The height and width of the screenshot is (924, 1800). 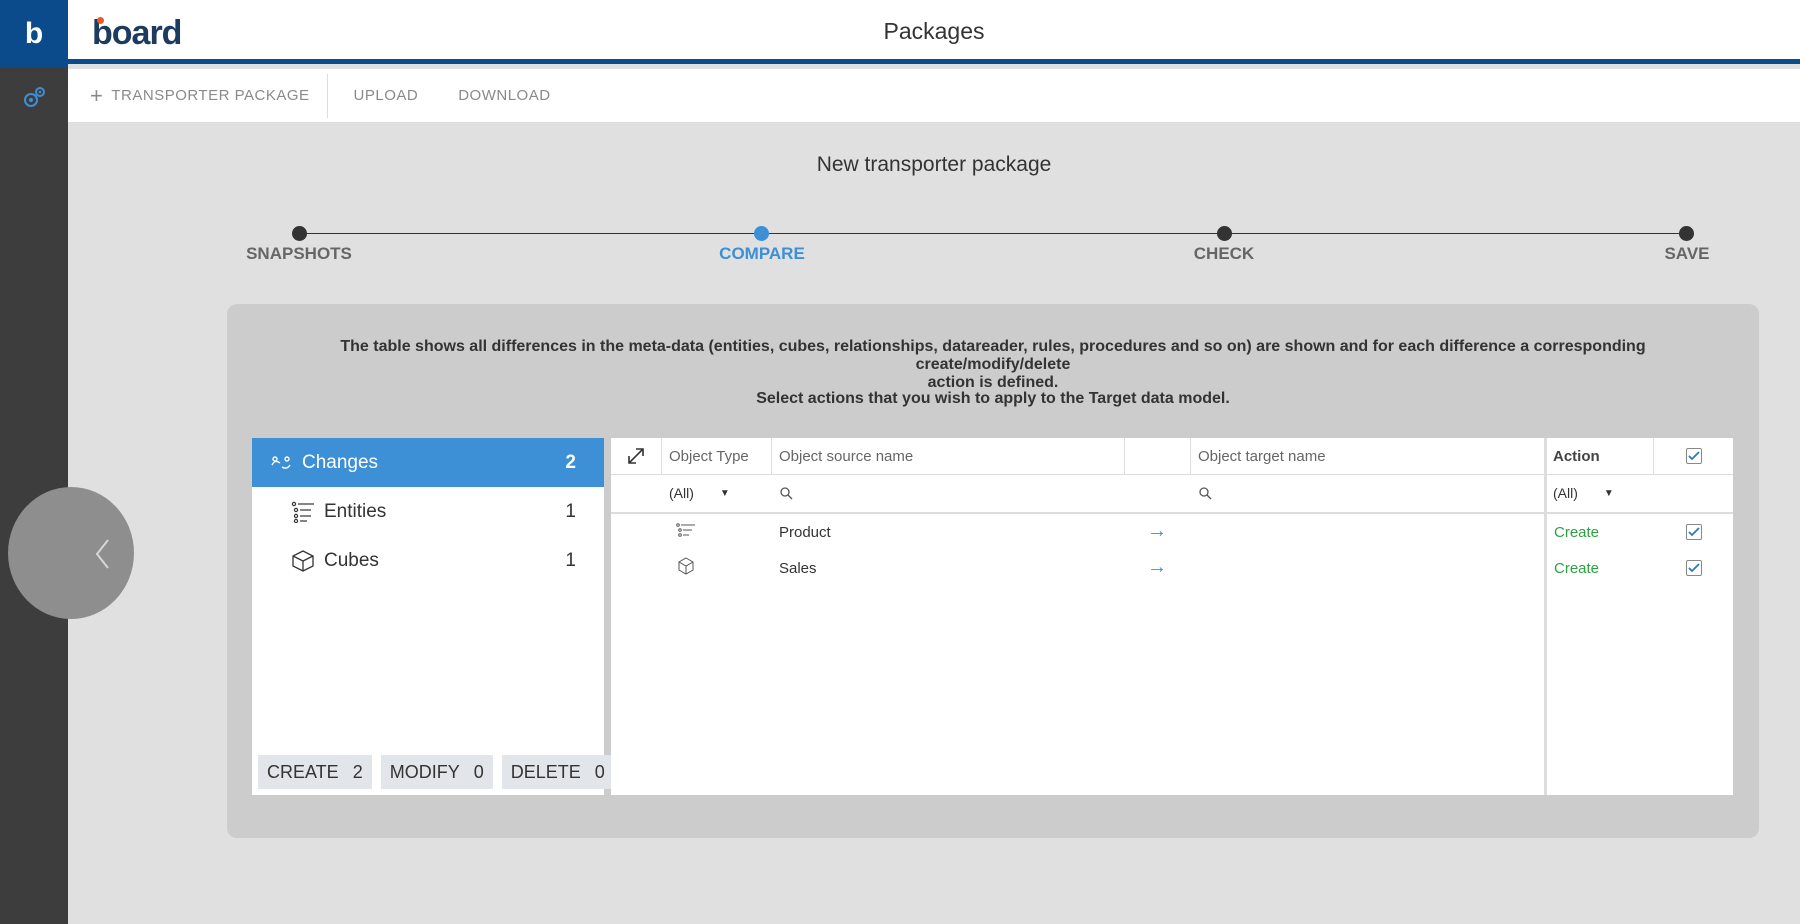 What do you see at coordinates (681, 493) in the screenshot?
I see `object-type-filter-value: (All)` at bounding box center [681, 493].